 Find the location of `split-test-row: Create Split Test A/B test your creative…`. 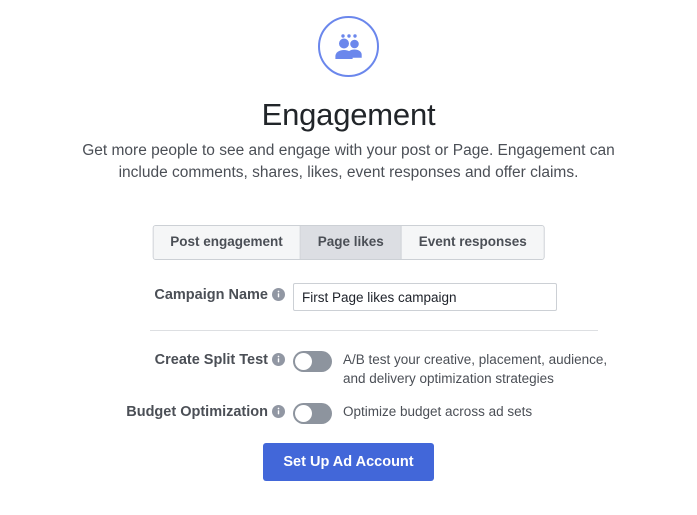

split-test-row: Create Split Test A/B test your creative… is located at coordinates (348, 369).